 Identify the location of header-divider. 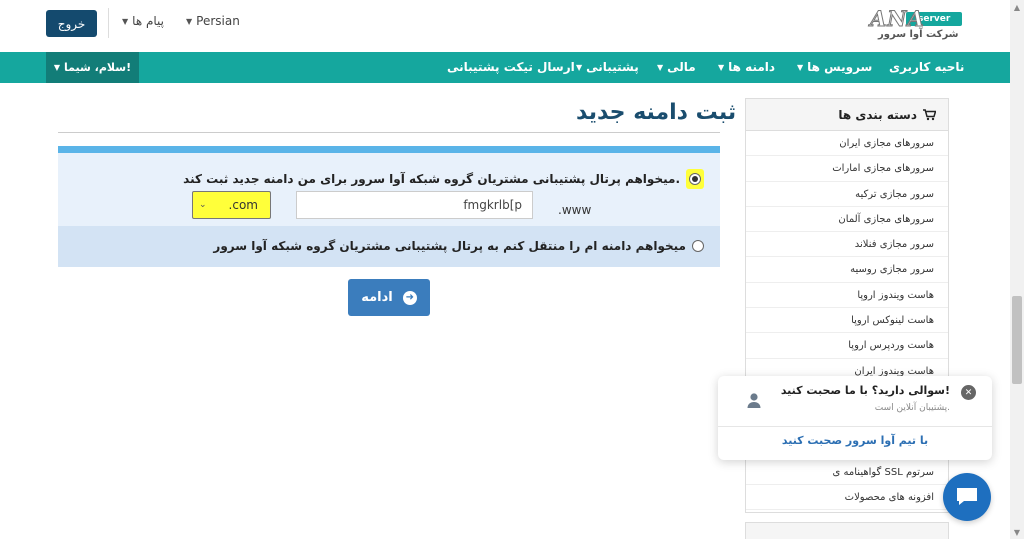
(108, 23).